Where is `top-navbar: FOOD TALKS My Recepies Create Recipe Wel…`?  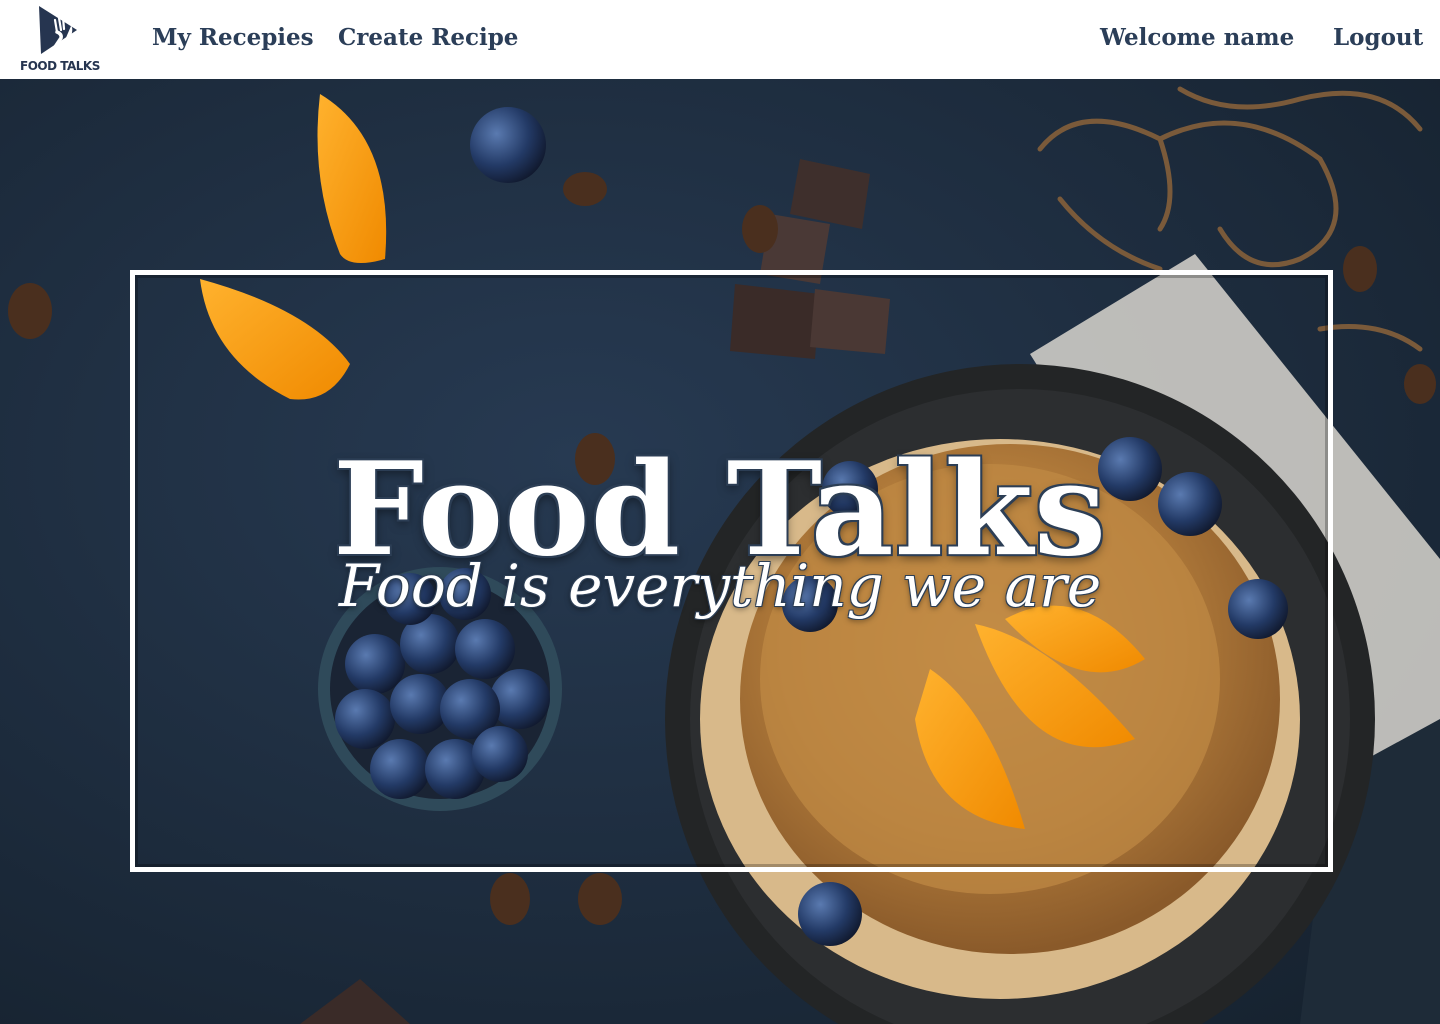 top-navbar: FOOD TALKS My Recepies Create Recipe Wel… is located at coordinates (720, 39).